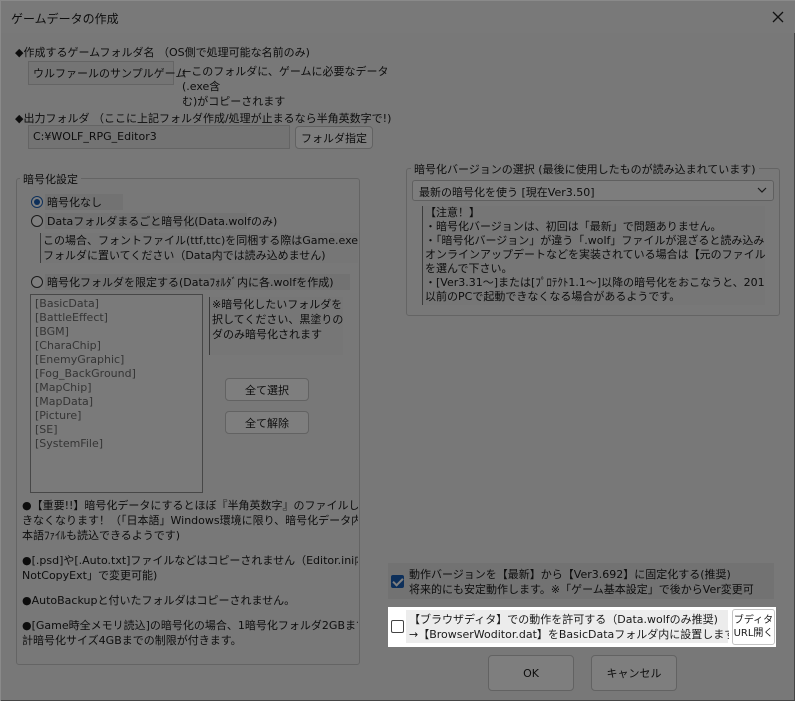 This screenshot has height=701, width=795. Describe the element at coordinates (184, 255) in the screenshot. I see `encrypt-all-note-line: フォルダに置いてください（Data内では読み込めません)` at that location.